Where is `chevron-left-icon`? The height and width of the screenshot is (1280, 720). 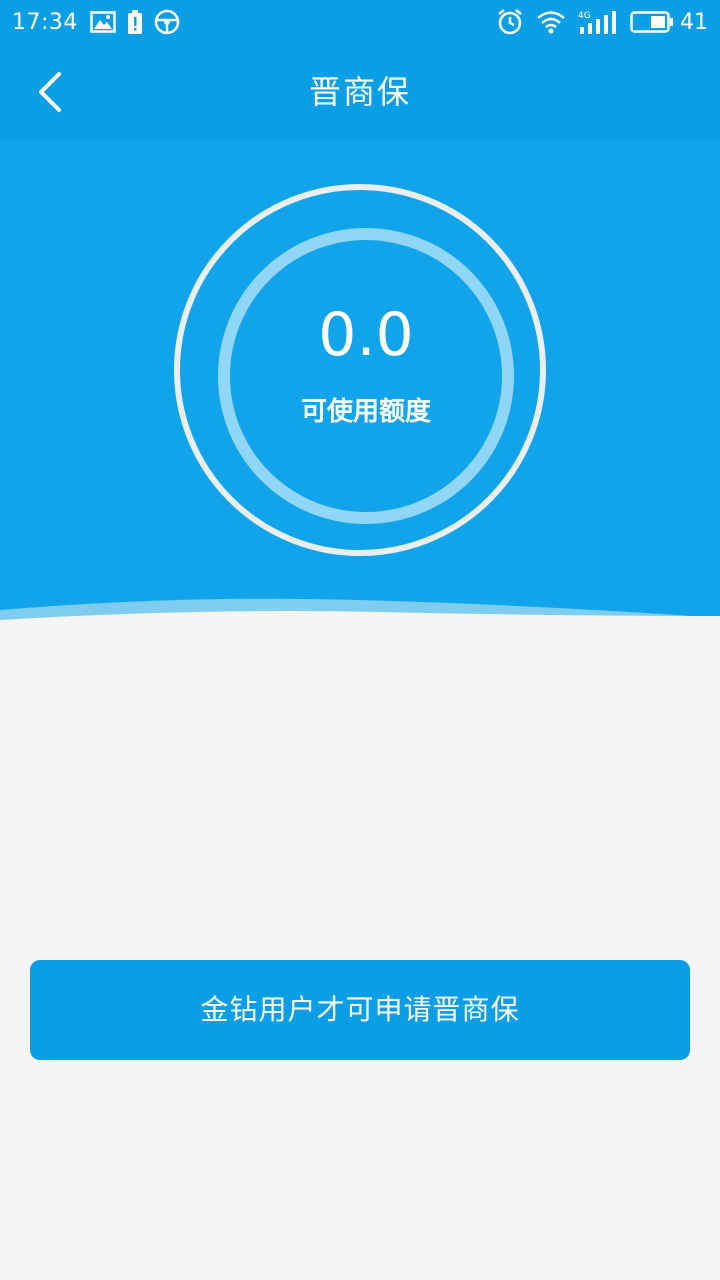
chevron-left-icon is located at coordinates (50, 92).